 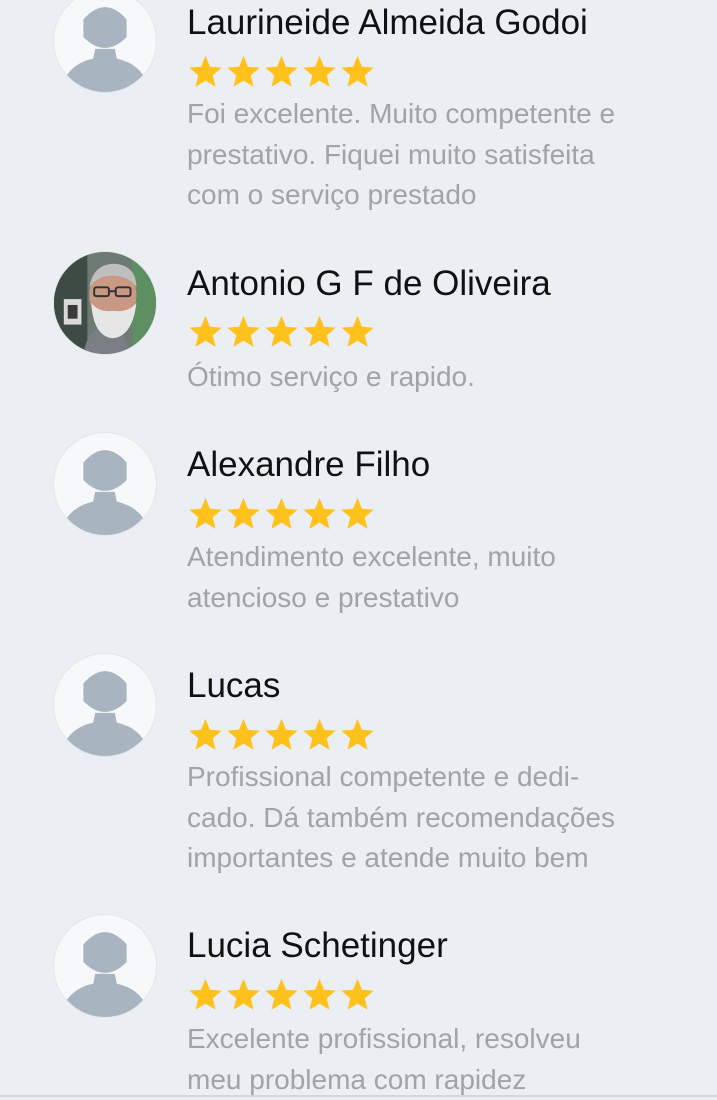 I want to click on reviewer-name: Antonio G F de Oliveira, so click(x=369, y=283).